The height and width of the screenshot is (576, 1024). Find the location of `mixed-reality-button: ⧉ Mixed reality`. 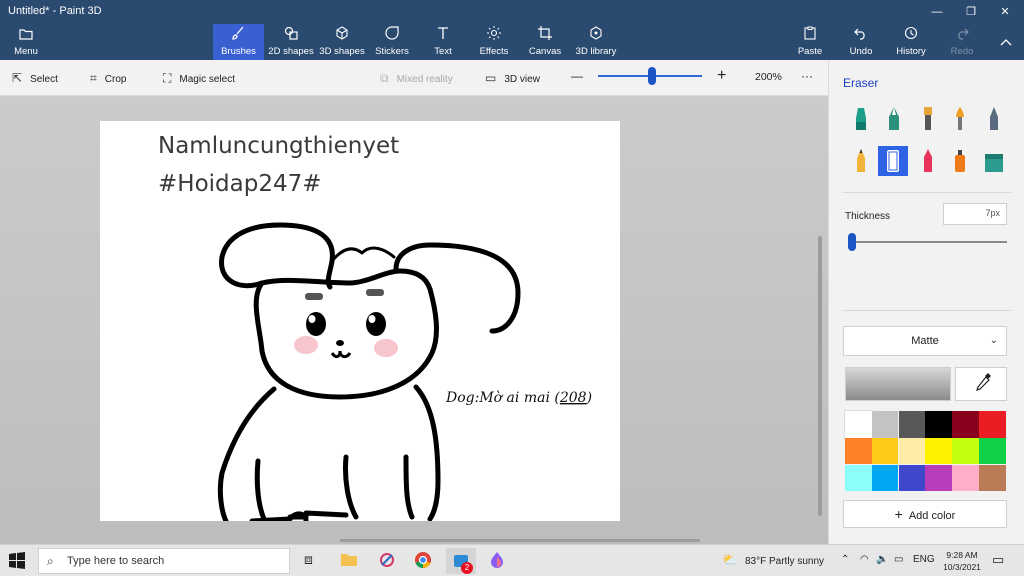

mixed-reality-button: ⧉ Mixed reality is located at coordinates (416, 78).